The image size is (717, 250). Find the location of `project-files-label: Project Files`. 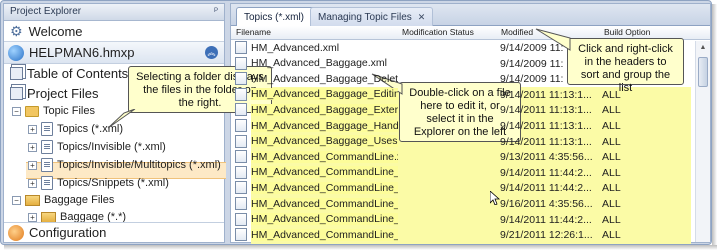

project-files-label: Project Files is located at coordinates (63, 93).